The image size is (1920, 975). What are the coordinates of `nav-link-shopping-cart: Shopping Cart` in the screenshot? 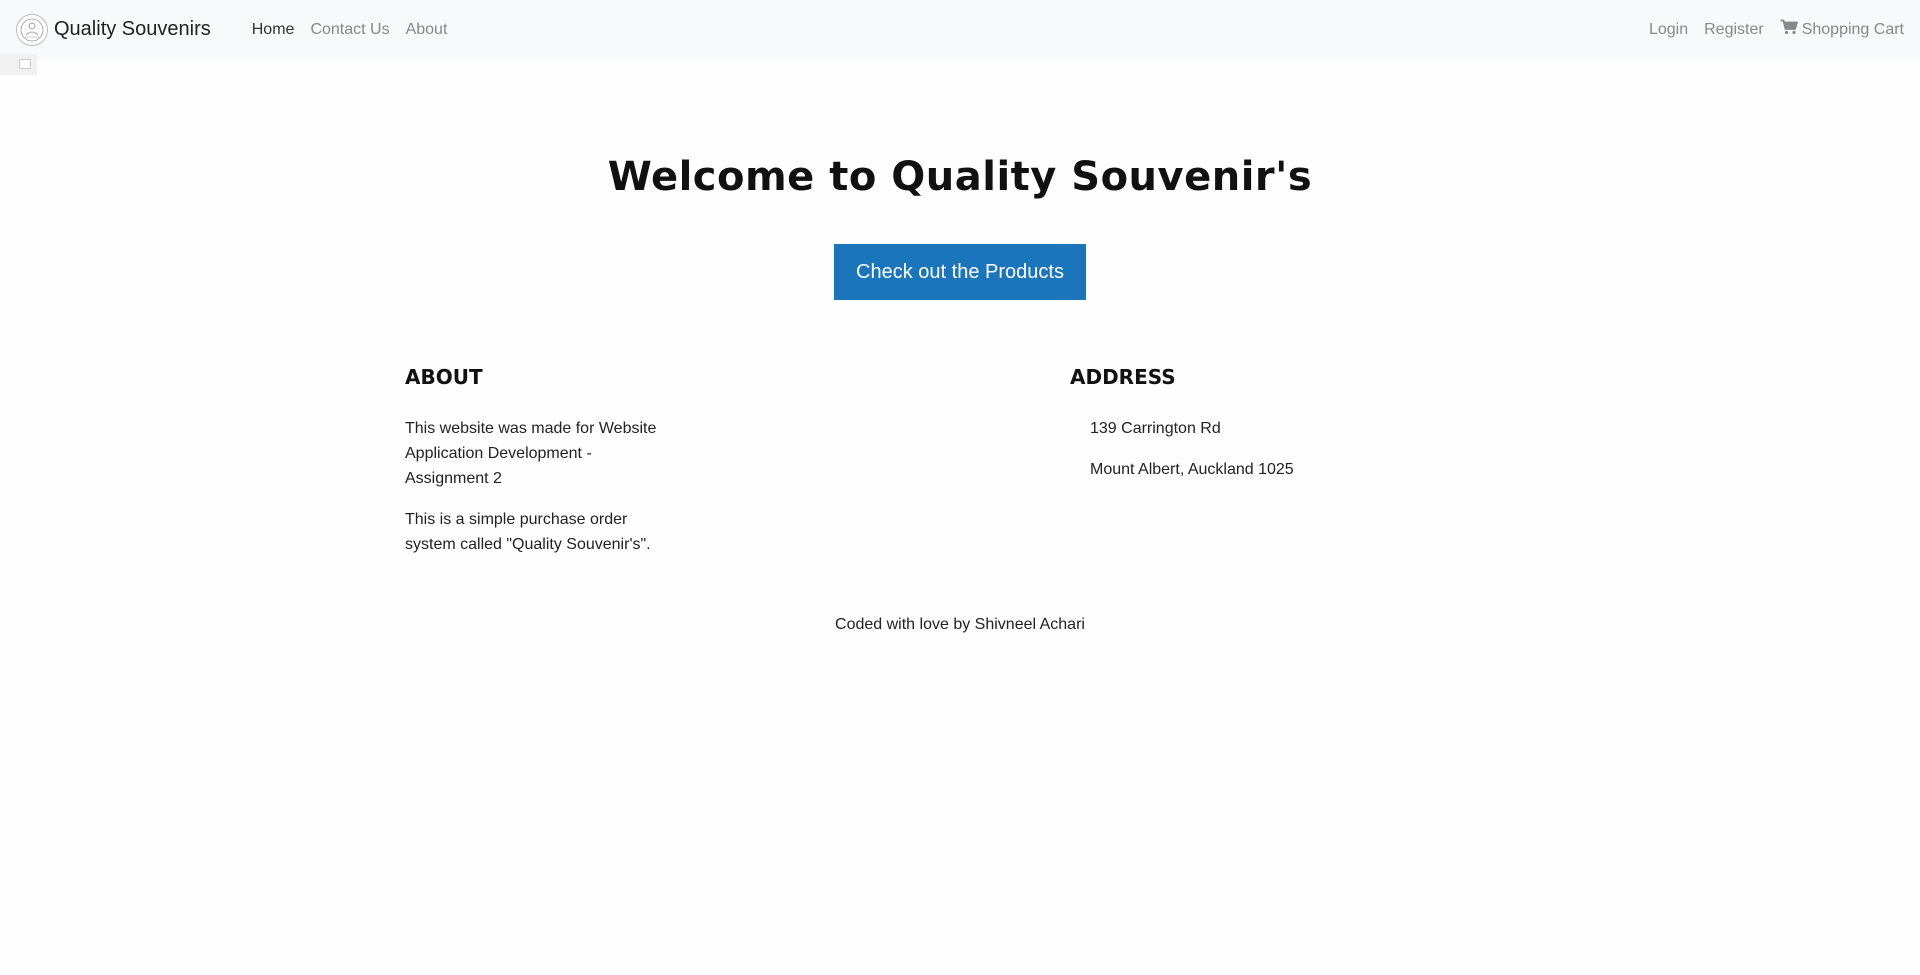 It's located at (1842, 29).